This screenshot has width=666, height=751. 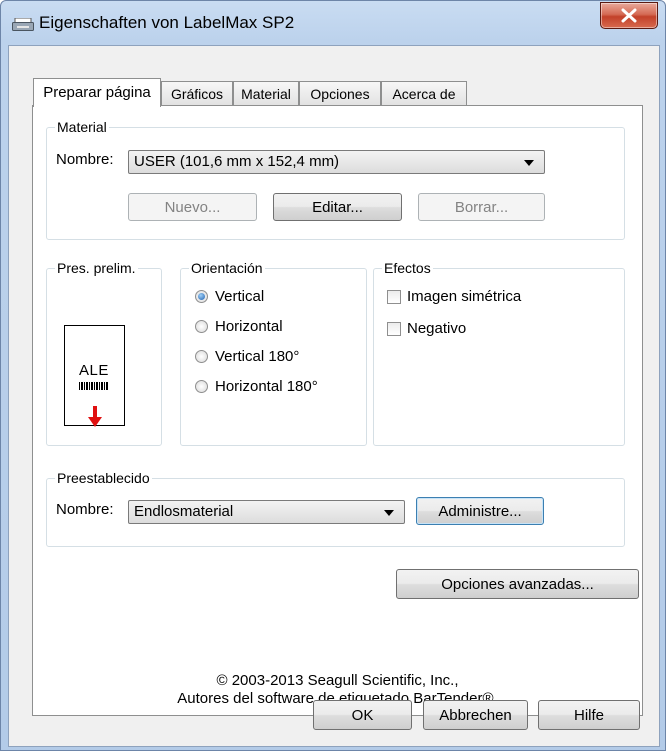 I want to click on negative-checkbox, so click(x=394, y=329).